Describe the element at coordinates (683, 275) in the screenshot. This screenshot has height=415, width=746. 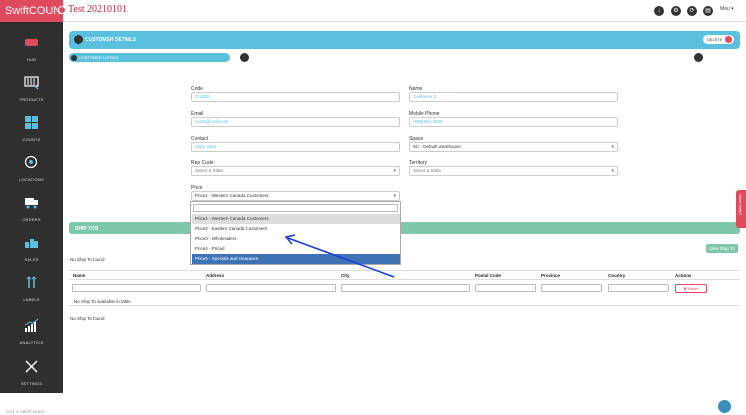
I see `column-header-actions: Actions` at that location.